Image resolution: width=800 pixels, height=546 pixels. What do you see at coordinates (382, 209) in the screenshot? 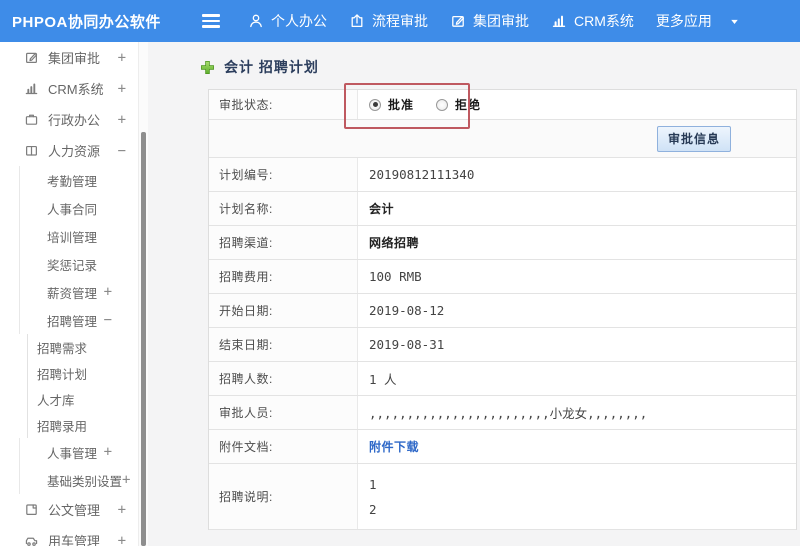
I see `field-plan-name-value: 会计` at bounding box center [382, 209].